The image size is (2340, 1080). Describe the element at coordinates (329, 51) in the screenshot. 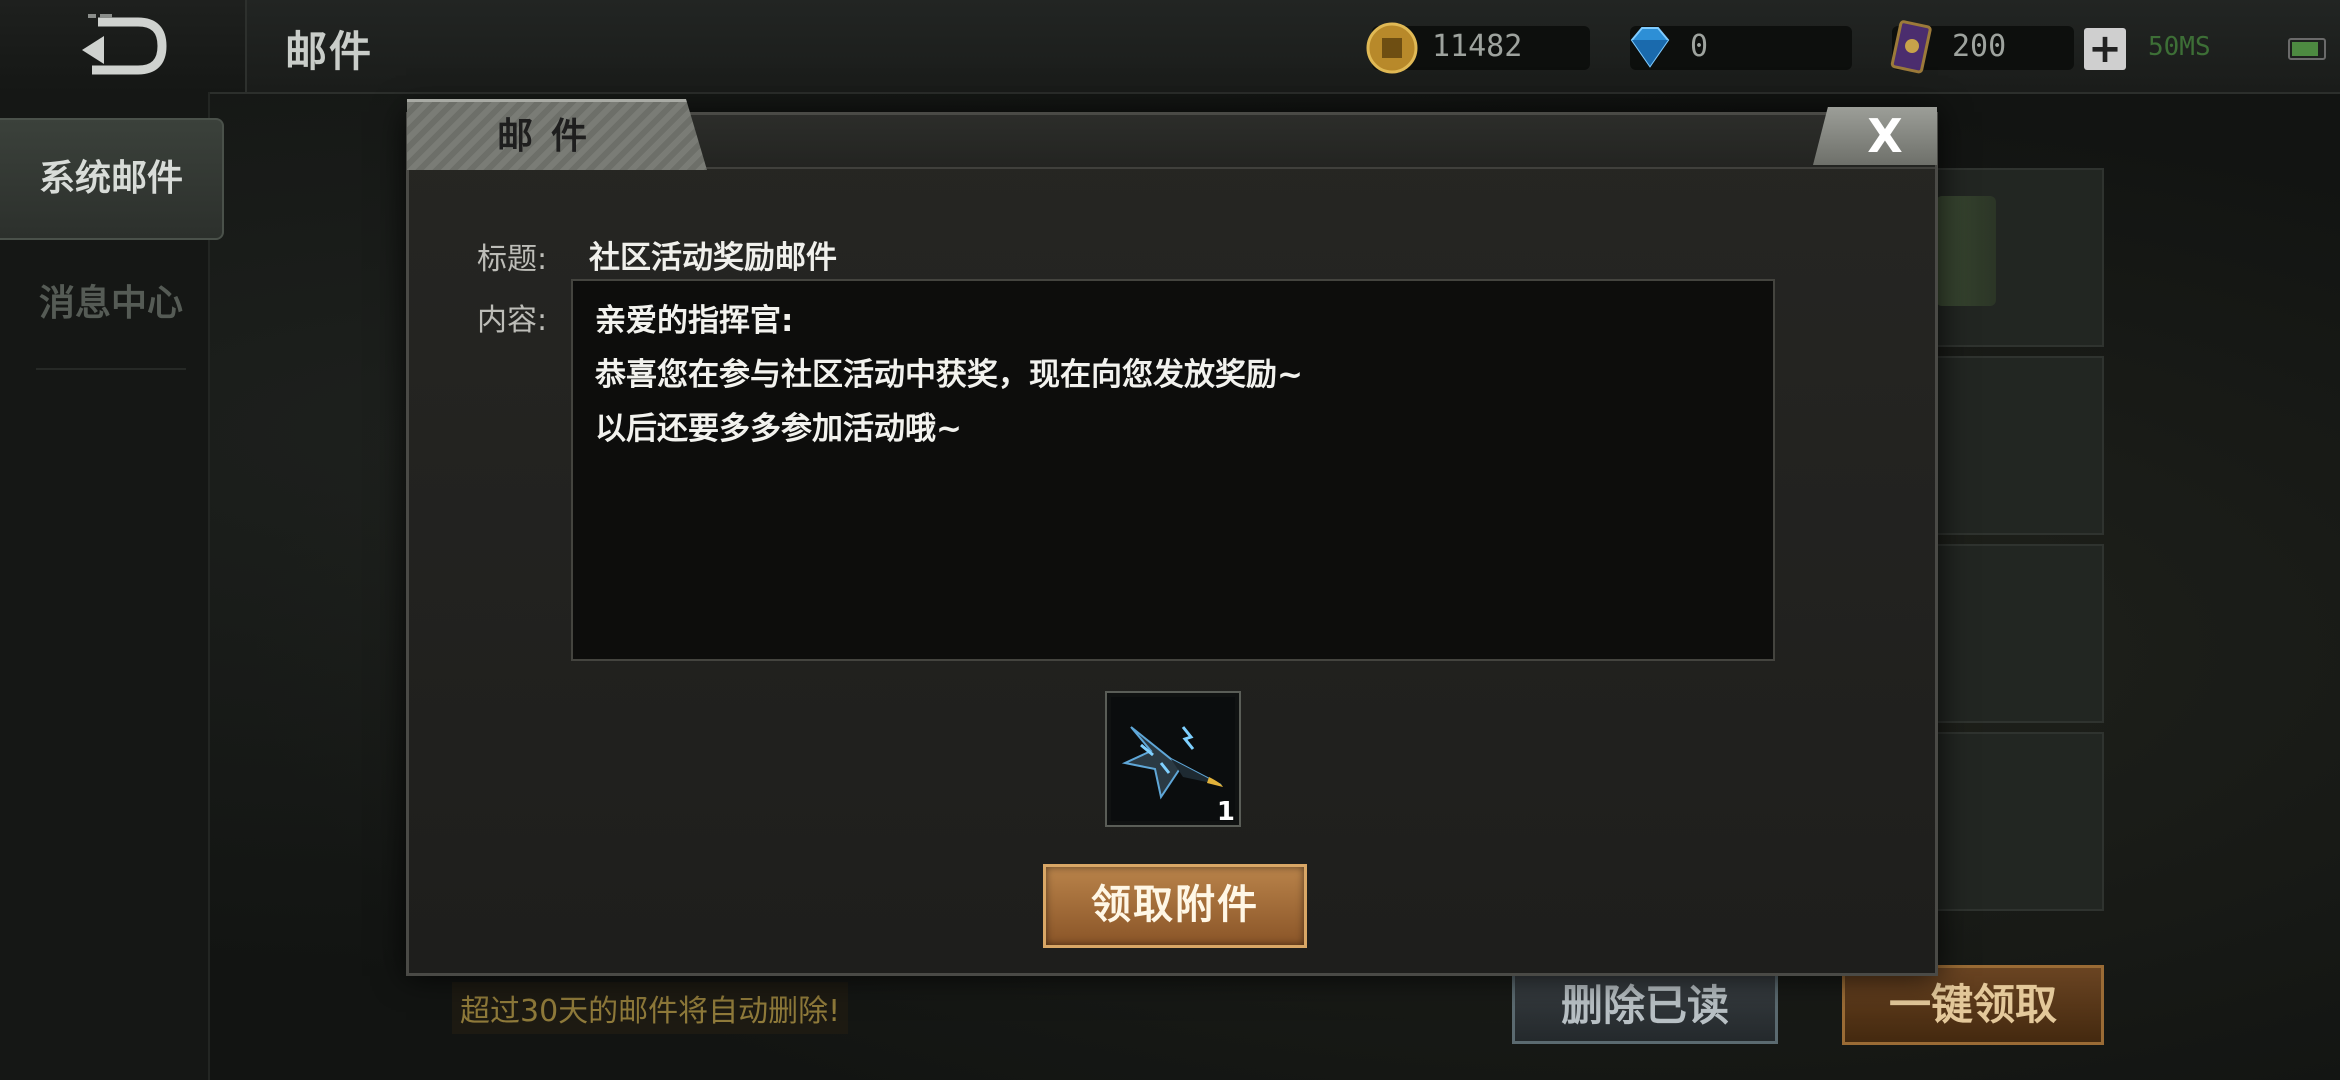

I see `page-title: 邮件` at that location.